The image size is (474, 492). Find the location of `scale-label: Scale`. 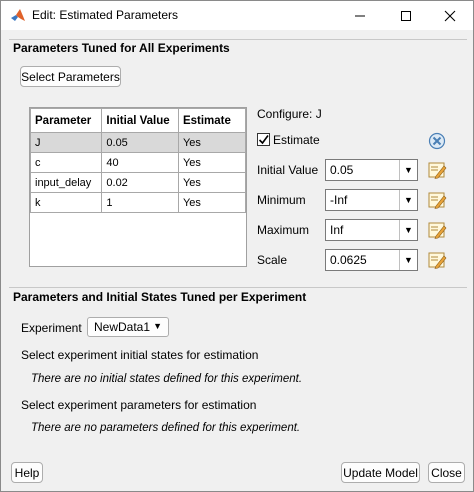

scale-label: Scale is located at coordinates (272, 260).